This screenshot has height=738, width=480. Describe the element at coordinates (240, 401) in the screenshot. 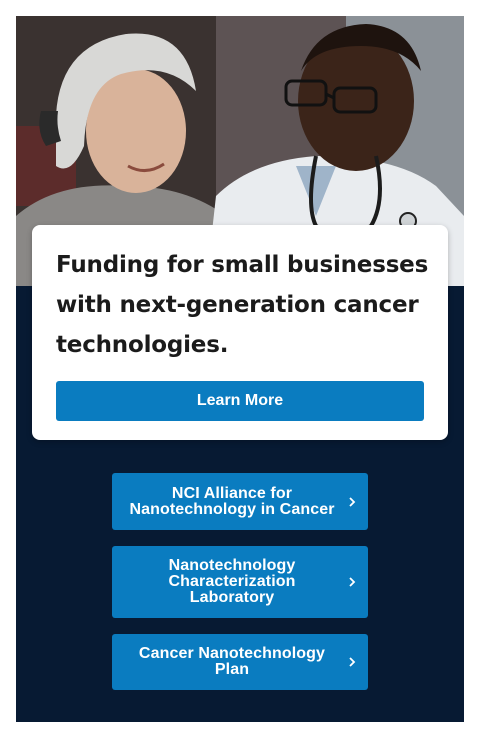

I see `learn-more-button: Learn More` at that location.